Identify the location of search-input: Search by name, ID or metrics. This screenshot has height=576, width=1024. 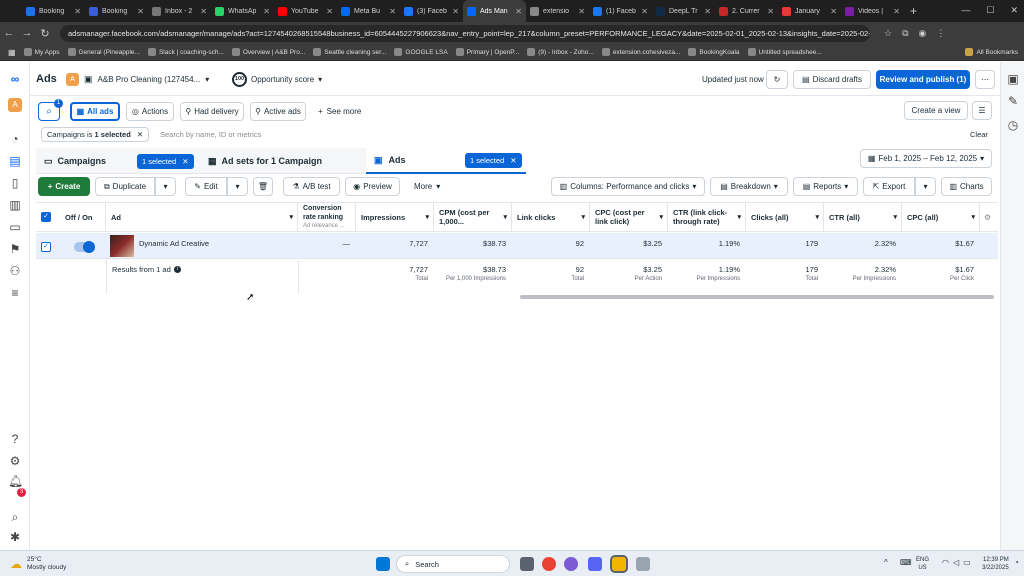
(210, 134).